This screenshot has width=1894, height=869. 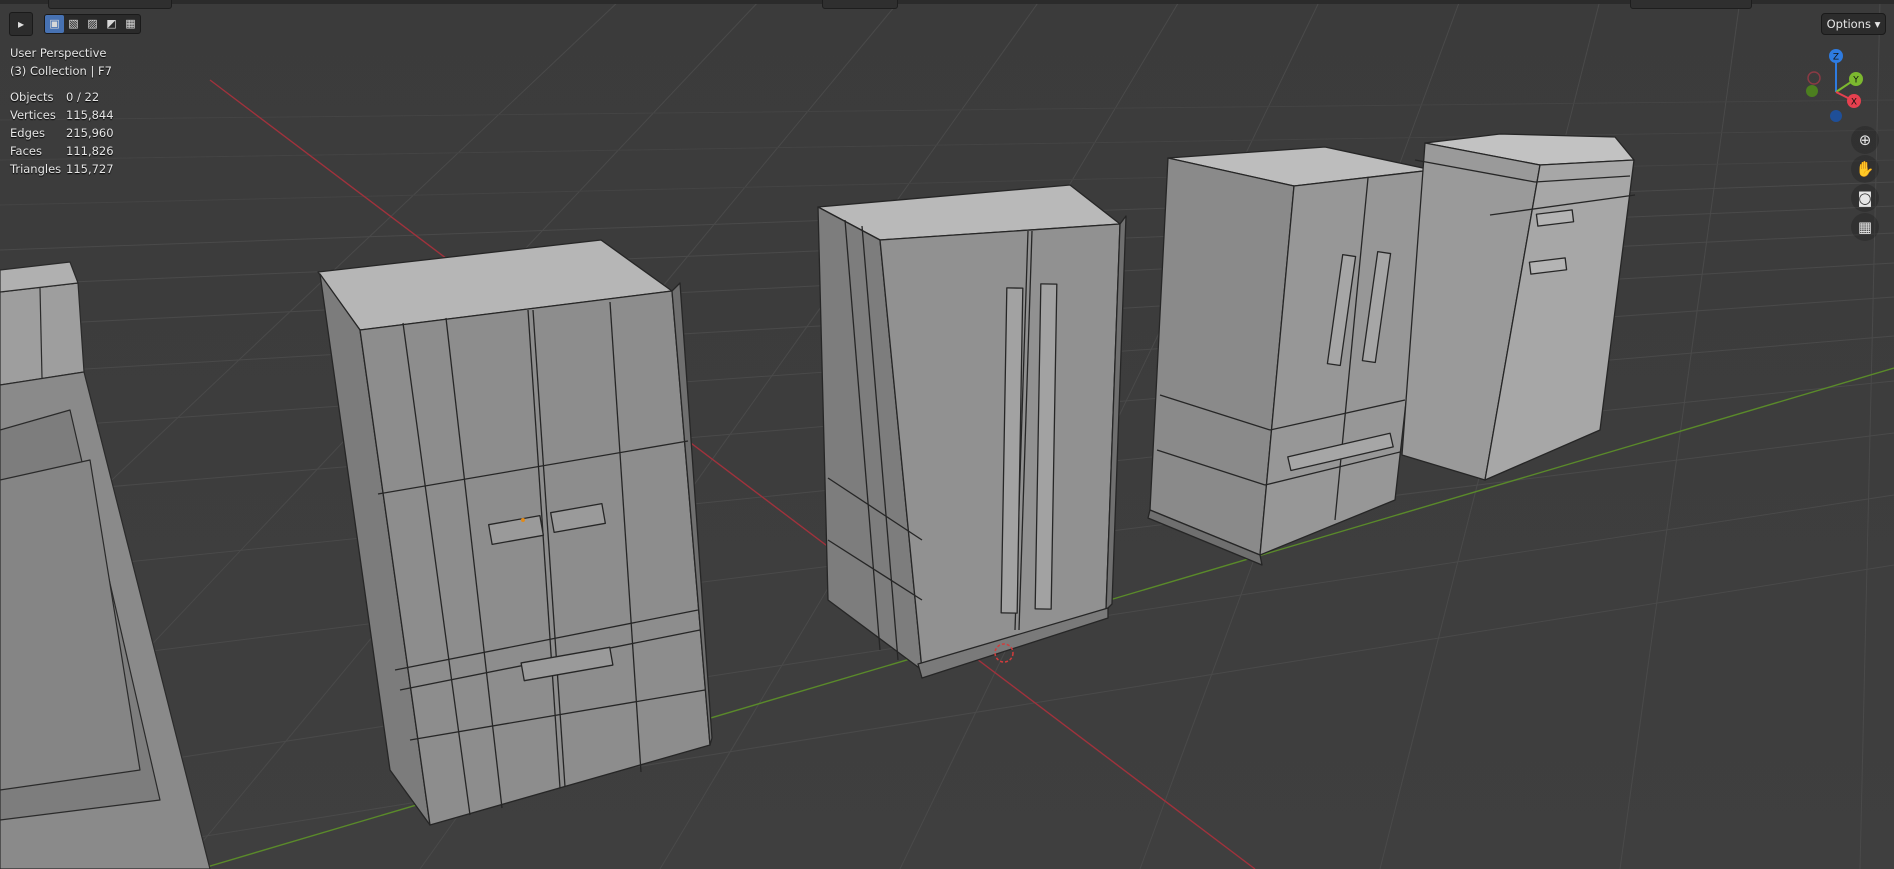 I want to click on collection-info: (3) Collection | F7, so click(x=61, y=71).